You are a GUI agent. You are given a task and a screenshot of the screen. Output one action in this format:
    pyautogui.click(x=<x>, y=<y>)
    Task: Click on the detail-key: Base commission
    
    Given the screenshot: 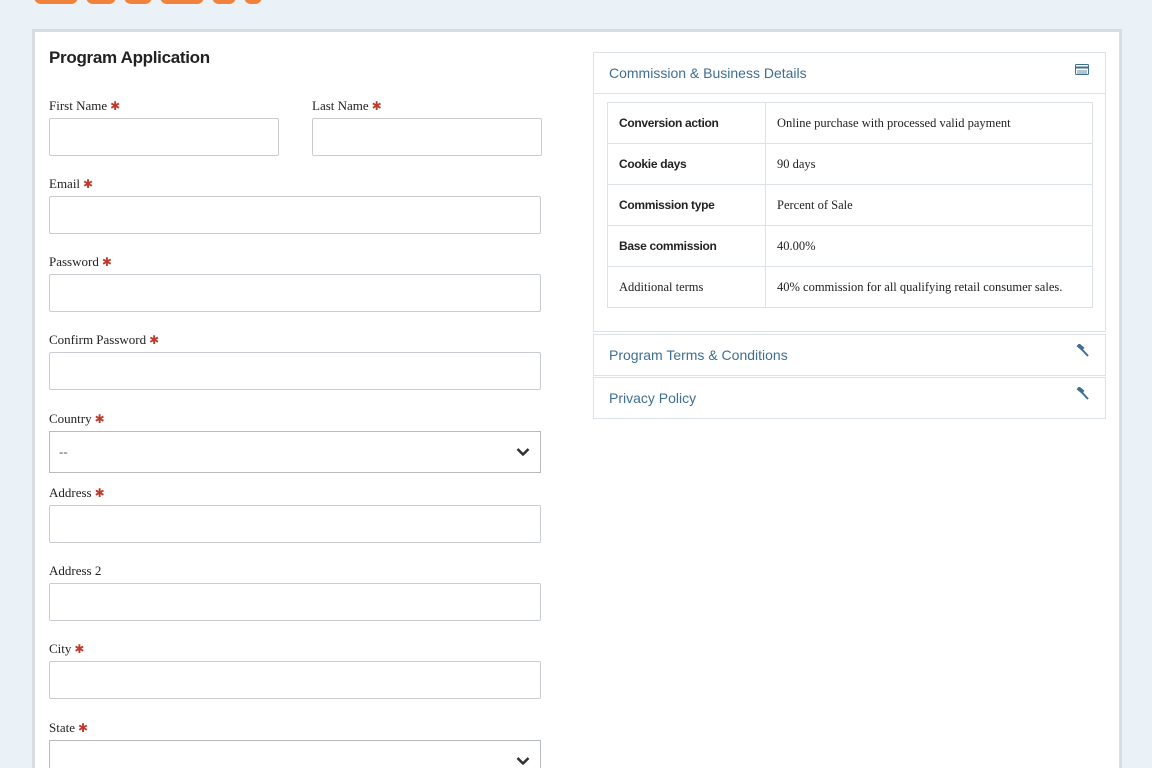 What is the action you would take?
    pyautogui.click(x=686, y=246)
    